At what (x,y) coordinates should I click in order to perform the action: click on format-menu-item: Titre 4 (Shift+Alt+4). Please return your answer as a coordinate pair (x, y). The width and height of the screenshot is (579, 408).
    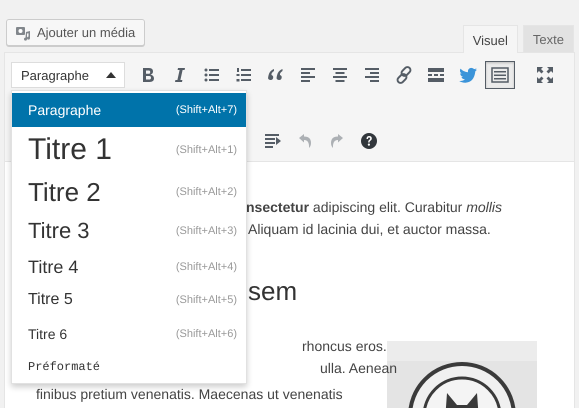
    Looking at the image, I should click on (129, 267).